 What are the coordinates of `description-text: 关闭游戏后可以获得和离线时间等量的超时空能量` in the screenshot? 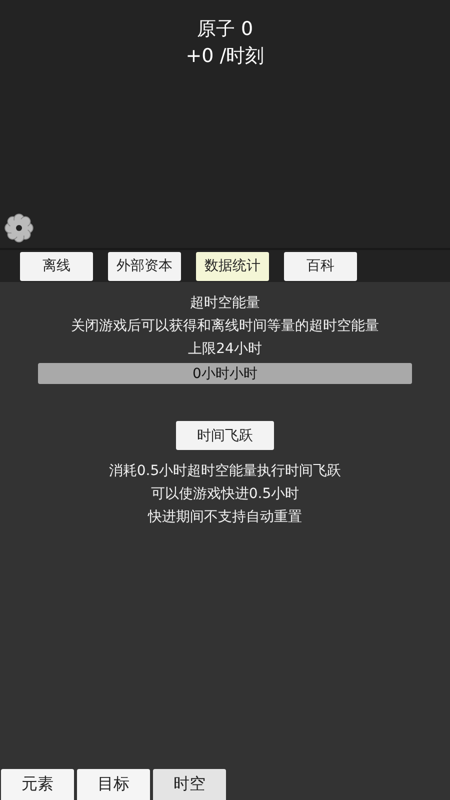 It's located at (225, 326).